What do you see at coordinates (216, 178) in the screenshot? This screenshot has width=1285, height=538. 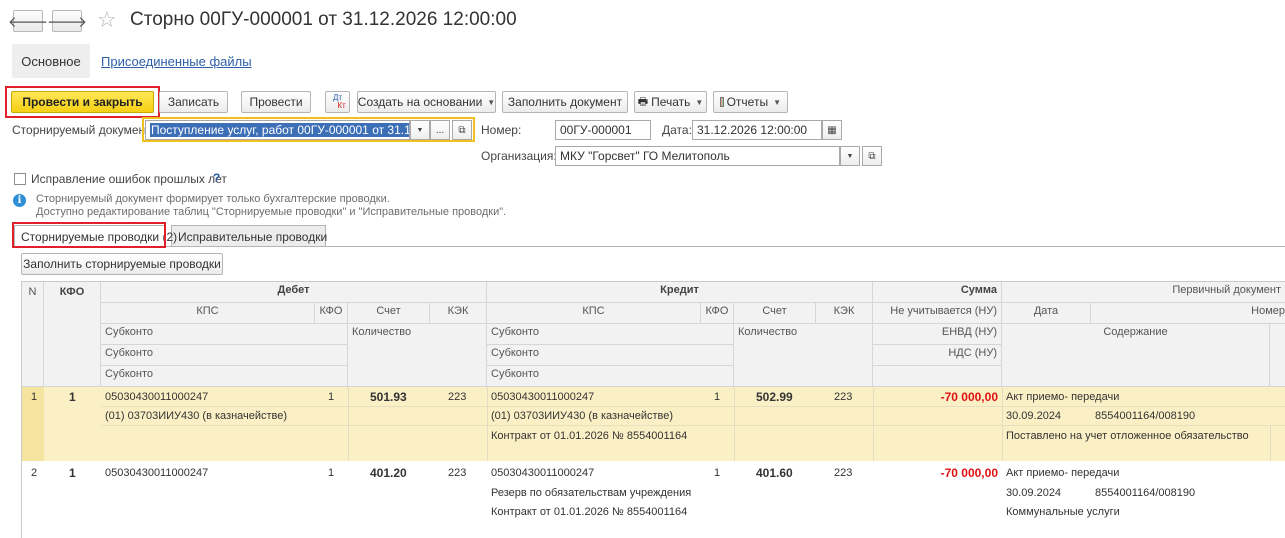 I see `help-icon: ?` at bounding box center [216, 178].